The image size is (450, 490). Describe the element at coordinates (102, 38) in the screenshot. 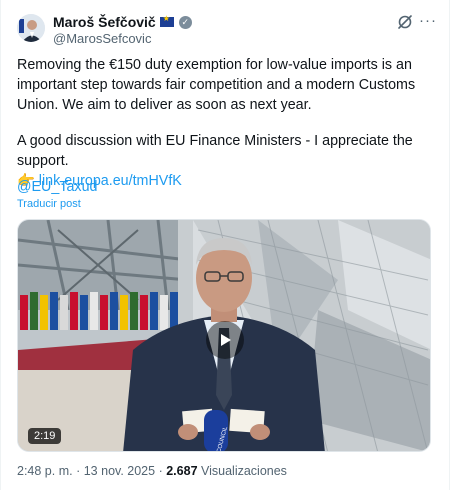

I see `author-handle: @MarosSefcovic` at that location.